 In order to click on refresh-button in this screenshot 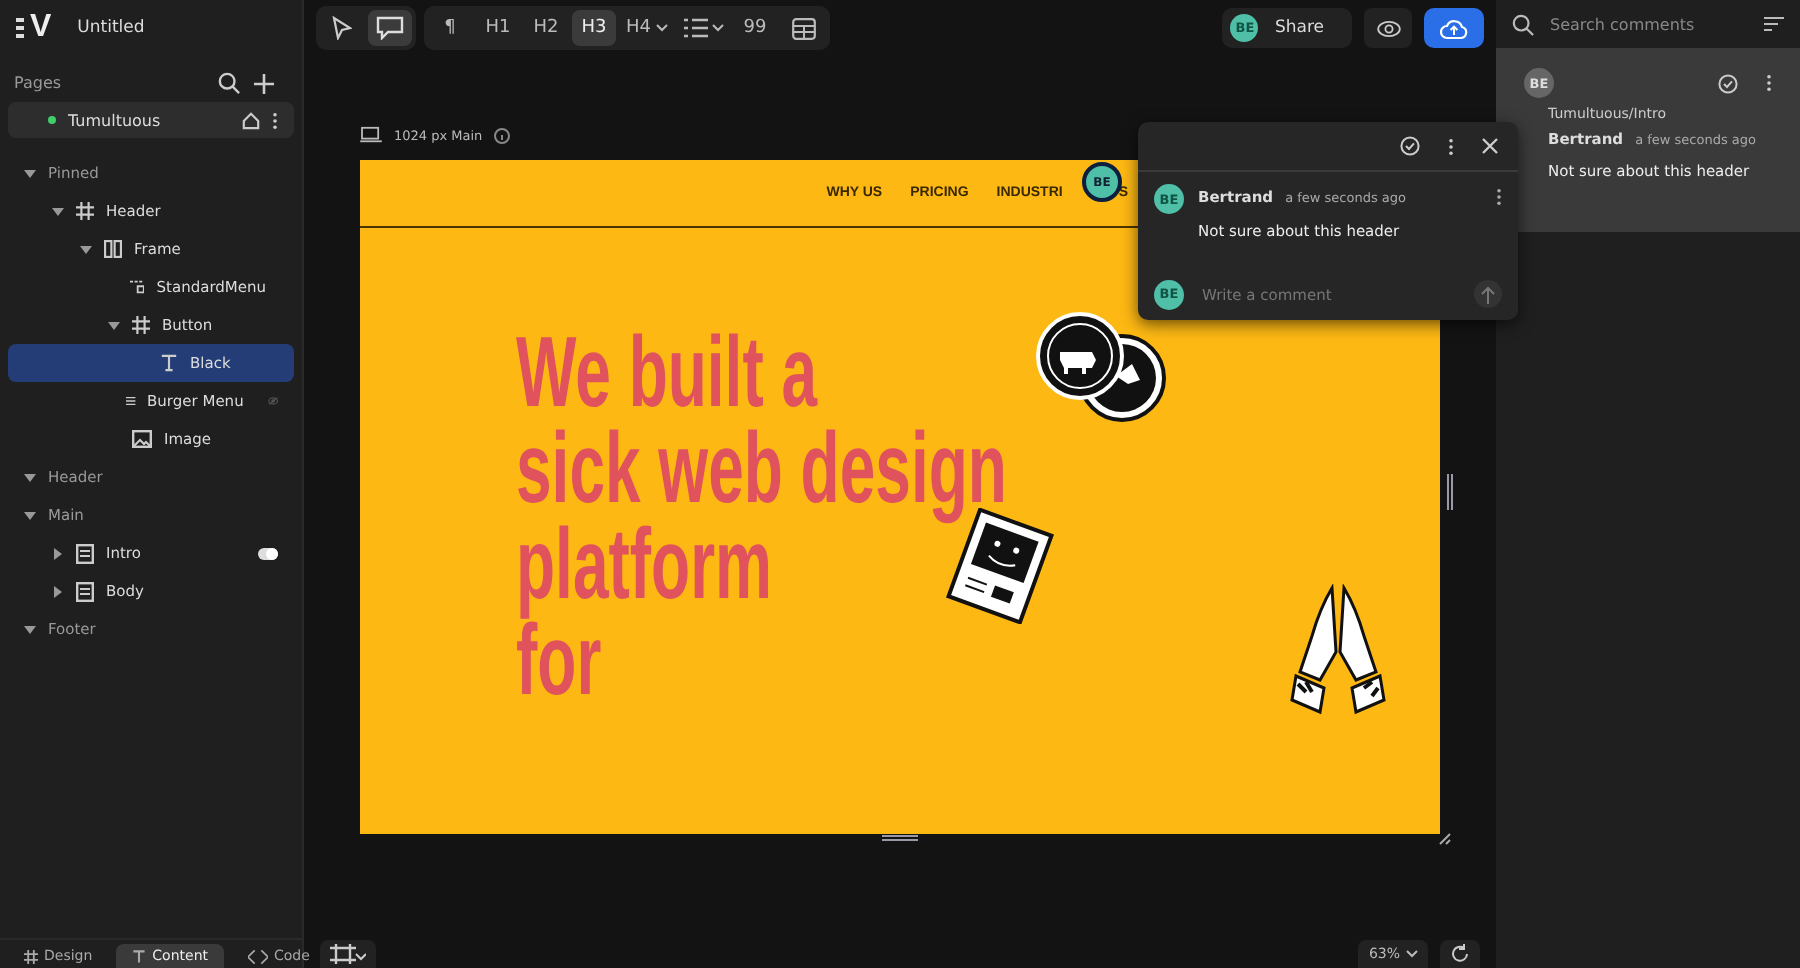, I will do `click(1460, 954)`.